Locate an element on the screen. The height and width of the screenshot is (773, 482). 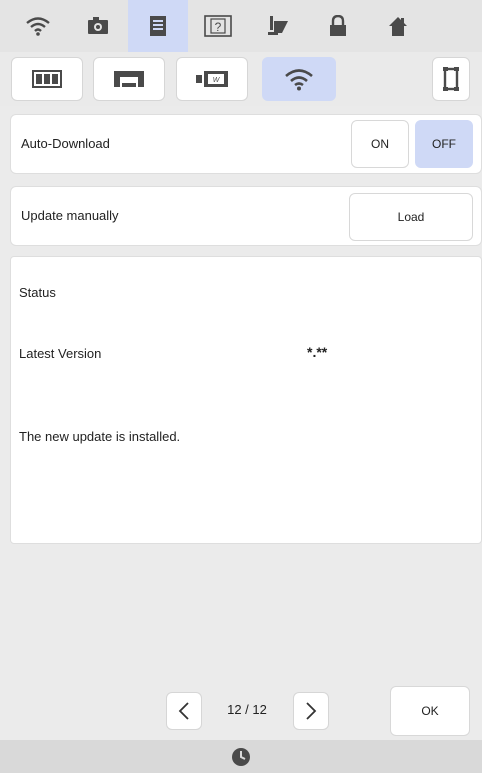
top-nav-bar: ? is located at coordinates (241, 26).